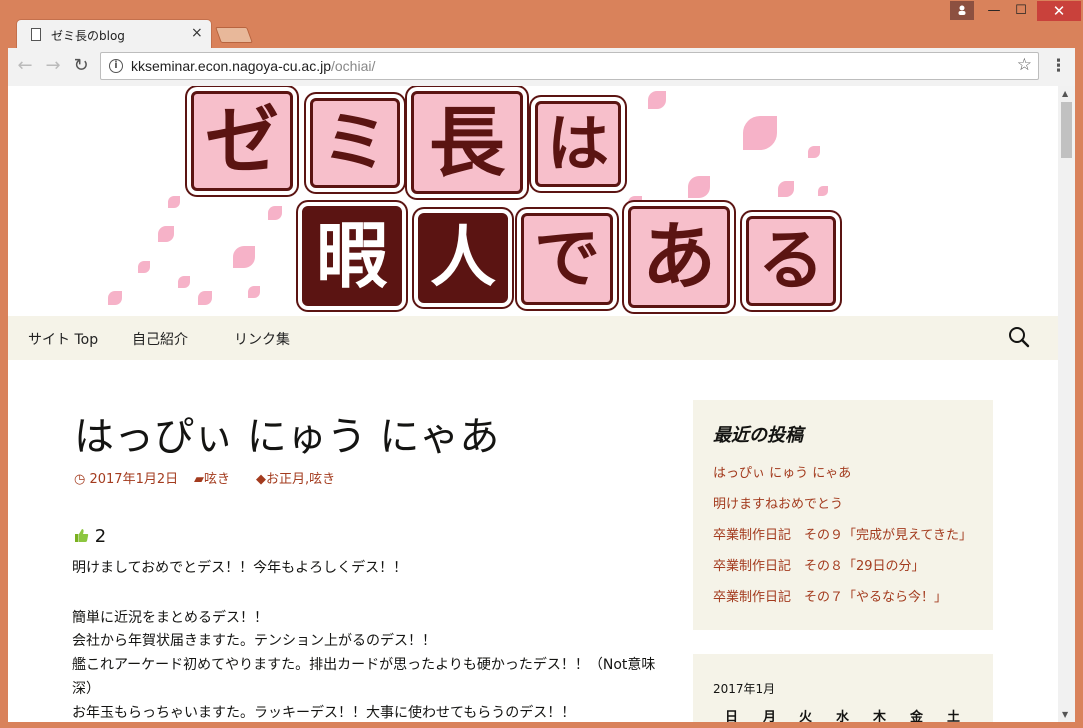  What do you see at coordinates (197, 33) in the screenshot?
I see `tab-close-button: ×` at bounding box center [197, 33].